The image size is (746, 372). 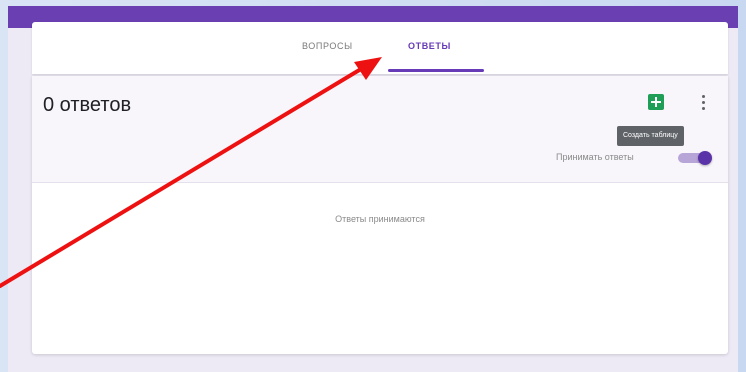 I want to click on toggle-knob, so click(x=705, y=158).